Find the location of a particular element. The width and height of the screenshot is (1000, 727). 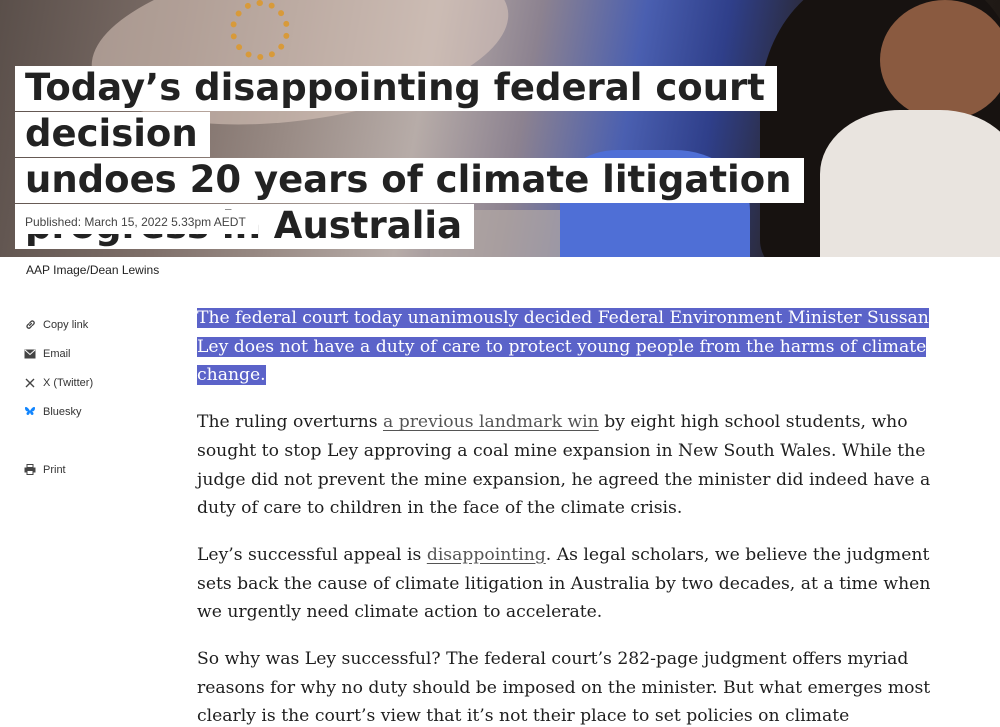

copy-link-button: Copy link is located at coordinates (94, 324).